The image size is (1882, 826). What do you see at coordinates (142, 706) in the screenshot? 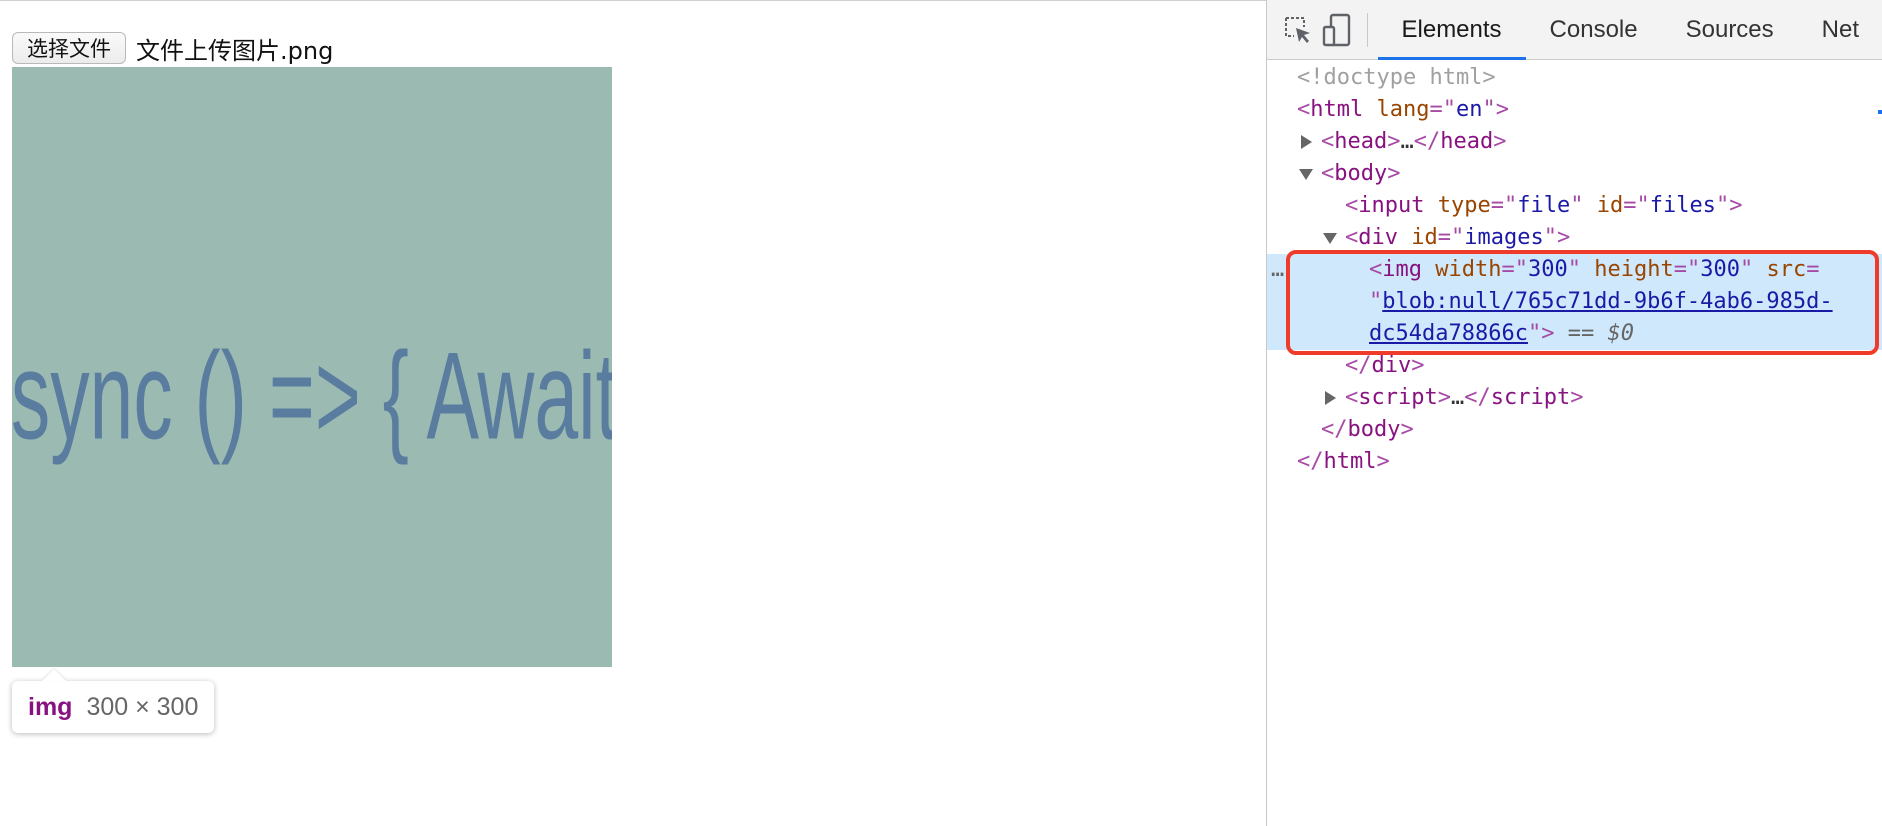
I see `tooltip-dimensions: 300 × 300` at bounding box center [142, 706].